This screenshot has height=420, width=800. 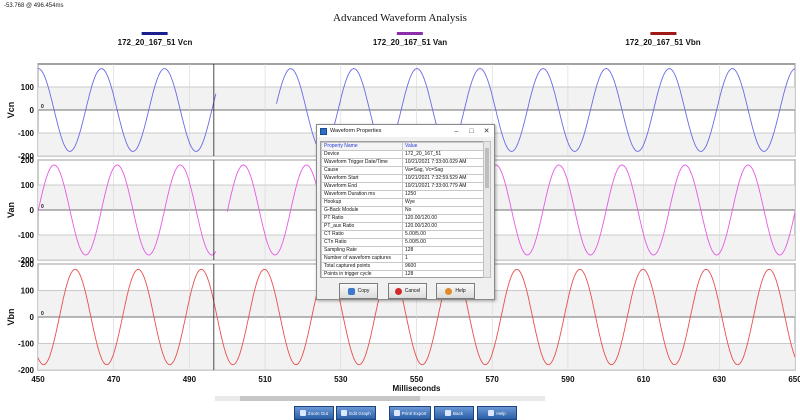 What do you see at coordinates (412, 291) in the screenshot?
I see `cancel-button-label: Cancel` at bounding box center [412, 291].